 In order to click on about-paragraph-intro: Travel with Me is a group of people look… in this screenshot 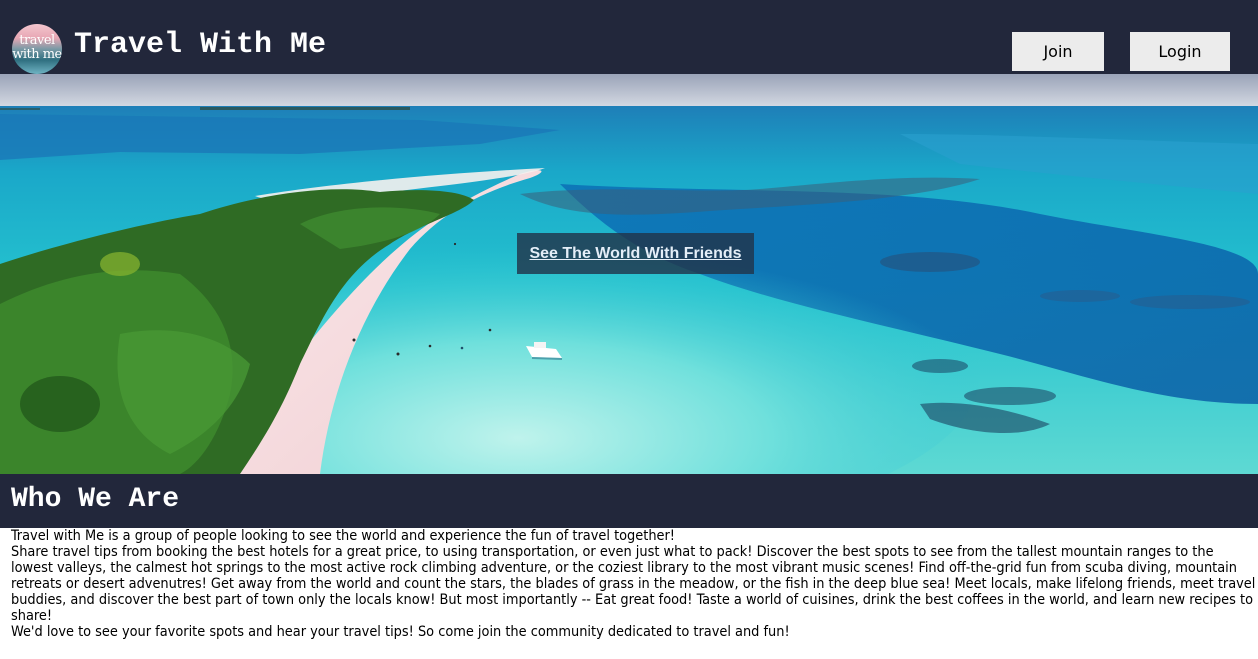, I will do `click(343, 536)`.